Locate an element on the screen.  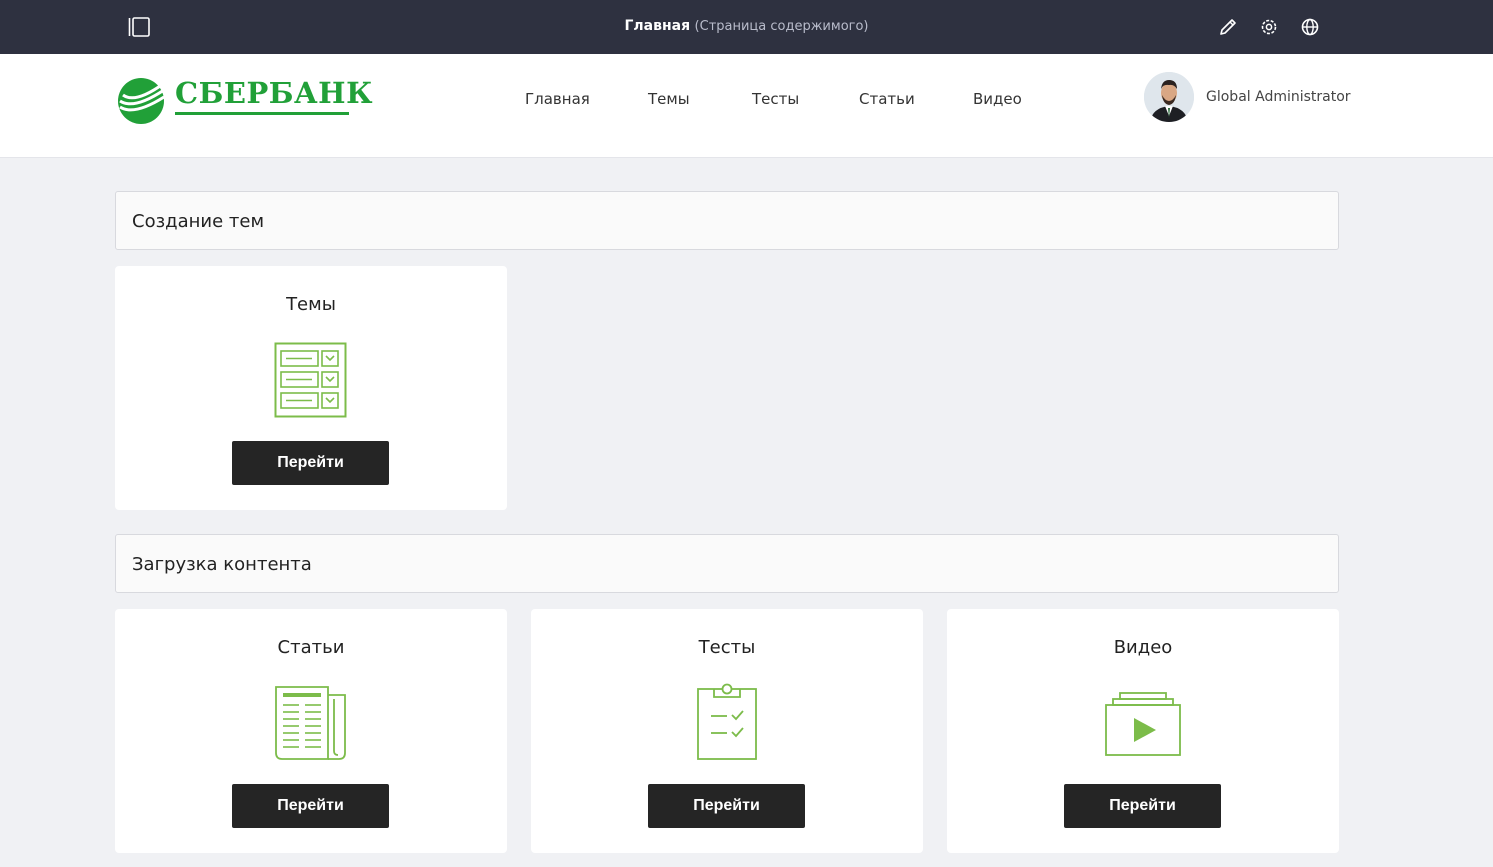
nav-item-tests: Тесты is located at coordinates (775, 99).